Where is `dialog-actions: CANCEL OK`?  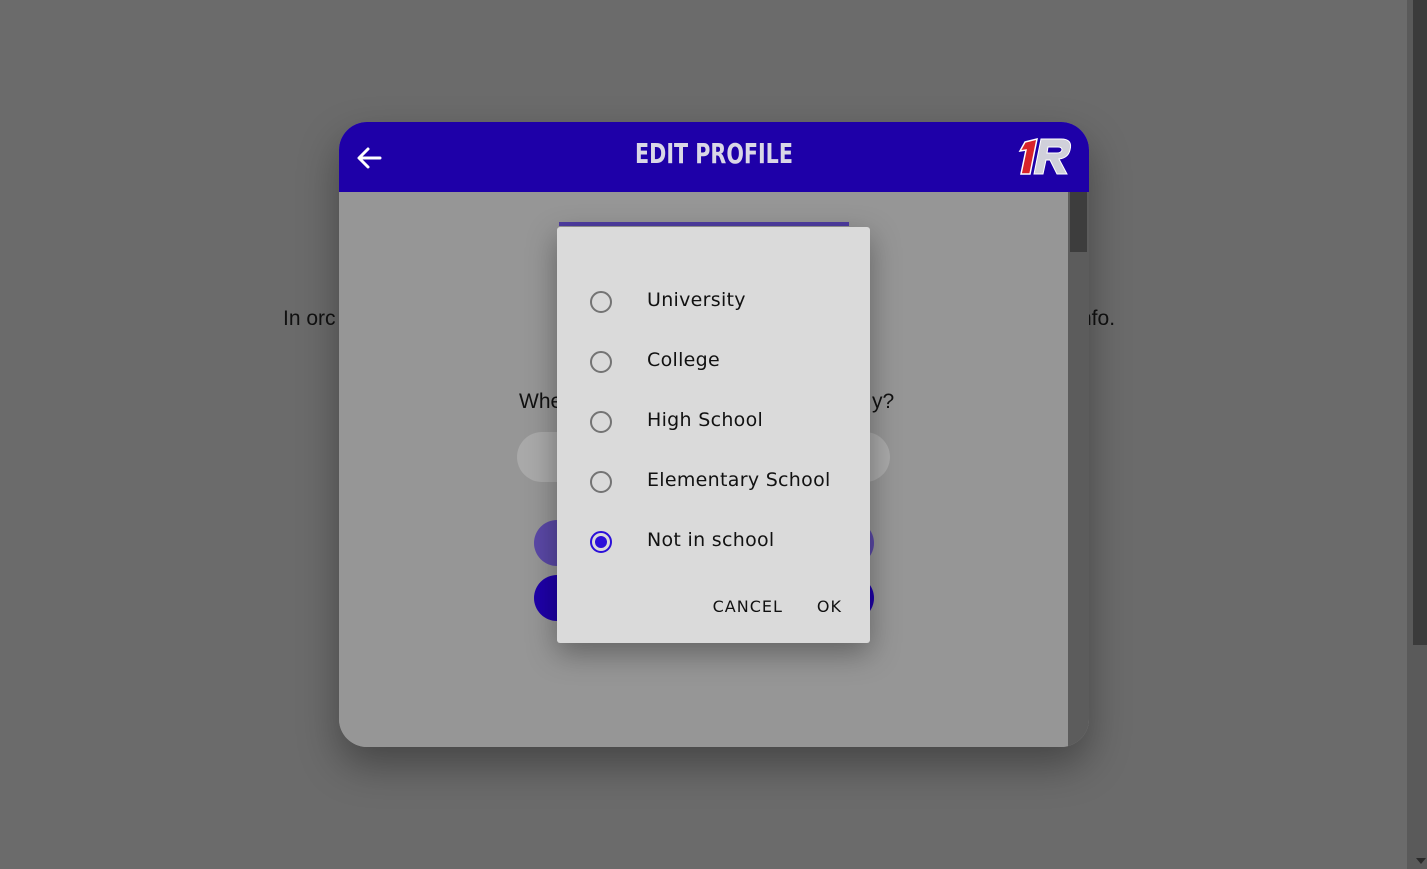 dialog-actions: CANCEL OK is located at coordinates (777, 606).